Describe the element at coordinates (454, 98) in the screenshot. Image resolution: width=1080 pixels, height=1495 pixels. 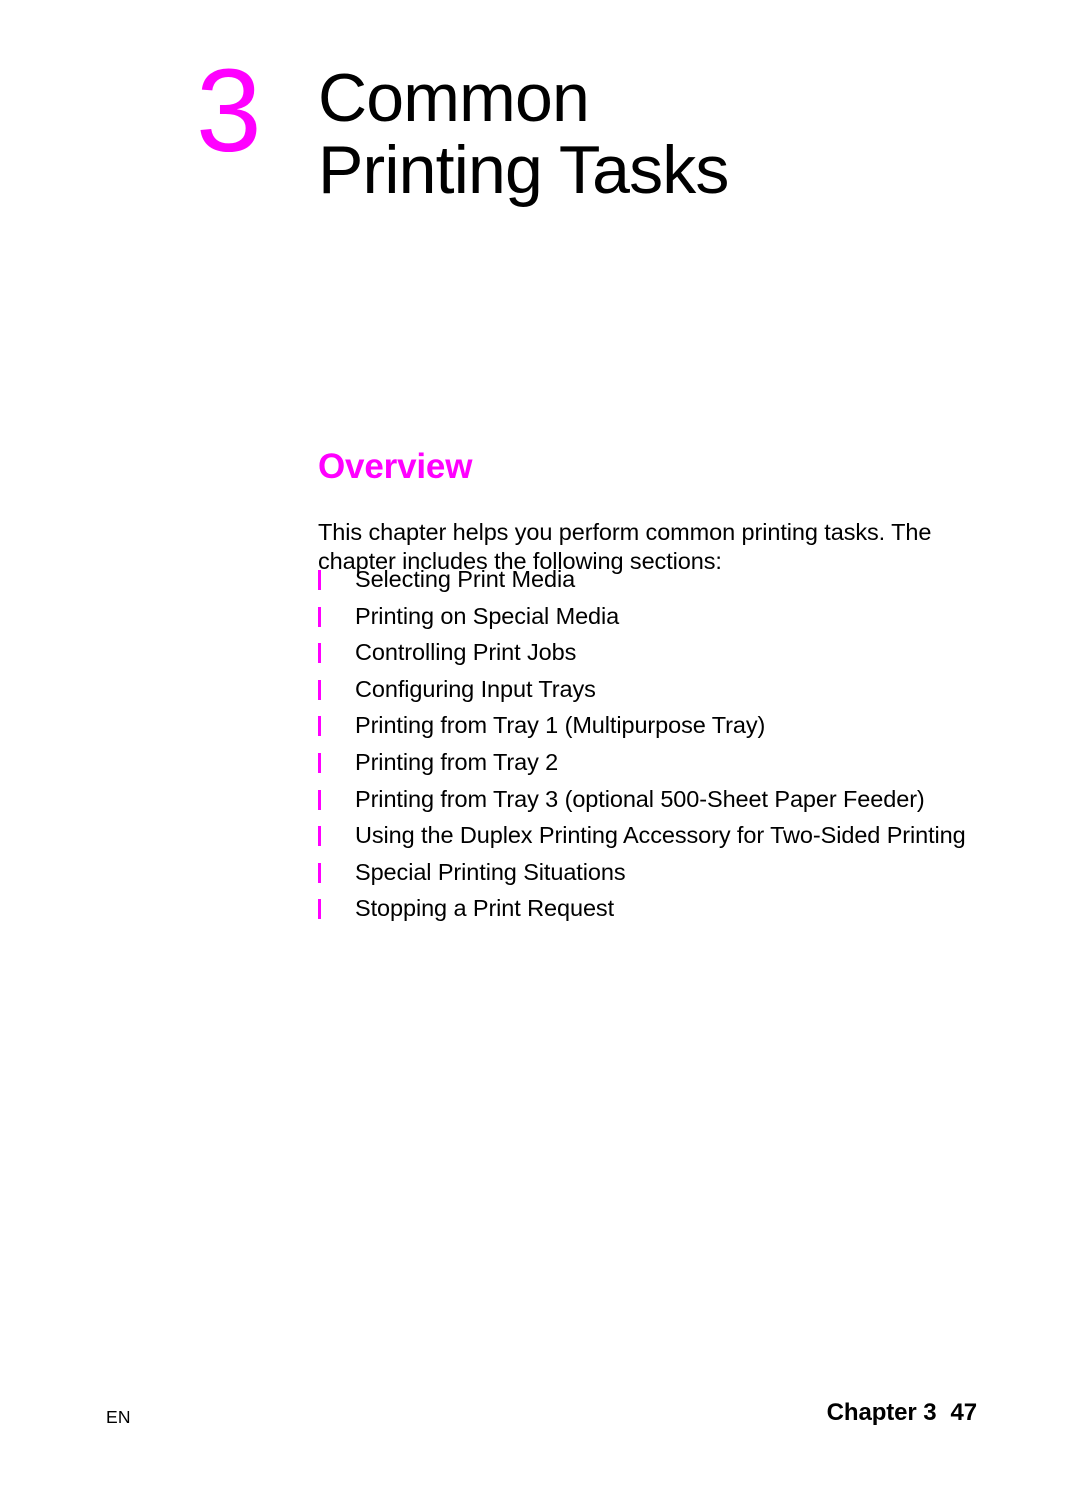
I see `chapter-title-line-1: Common` at that location.